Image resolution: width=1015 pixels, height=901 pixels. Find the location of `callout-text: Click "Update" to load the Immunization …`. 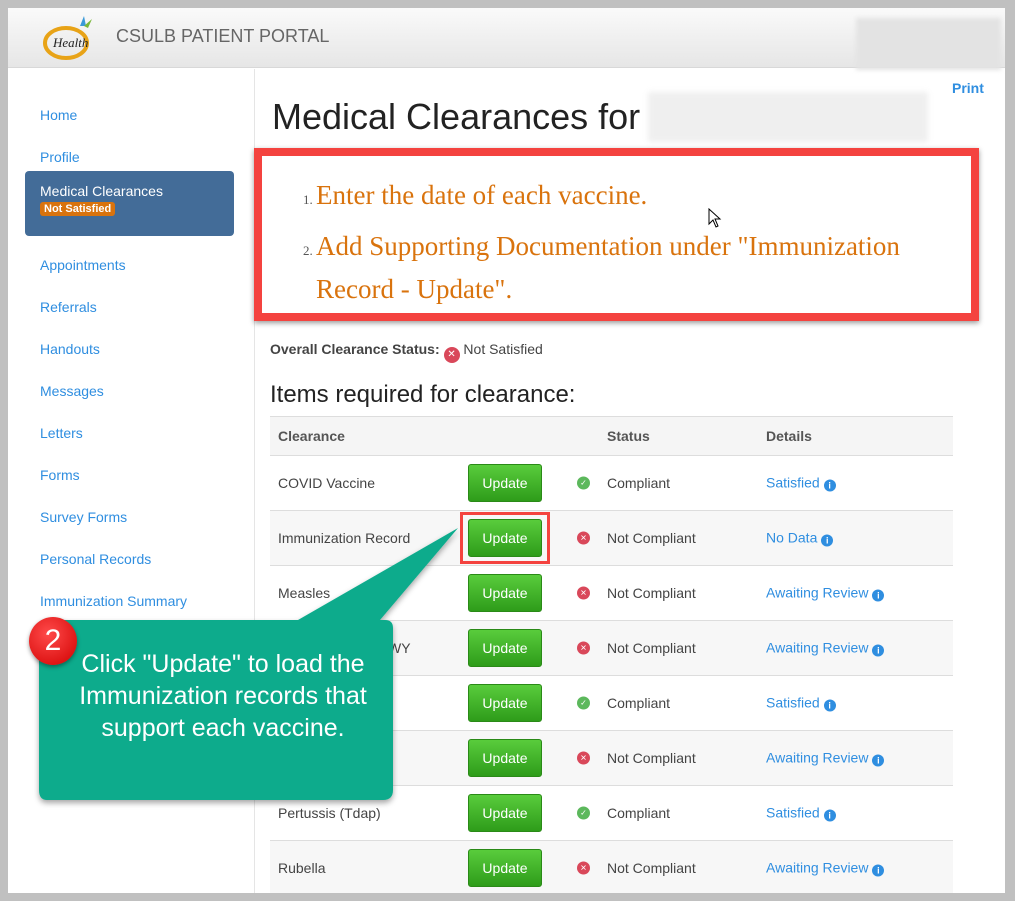

callout-text: Click "Update" to load the Immunization … is located at coordinates (223, 696).